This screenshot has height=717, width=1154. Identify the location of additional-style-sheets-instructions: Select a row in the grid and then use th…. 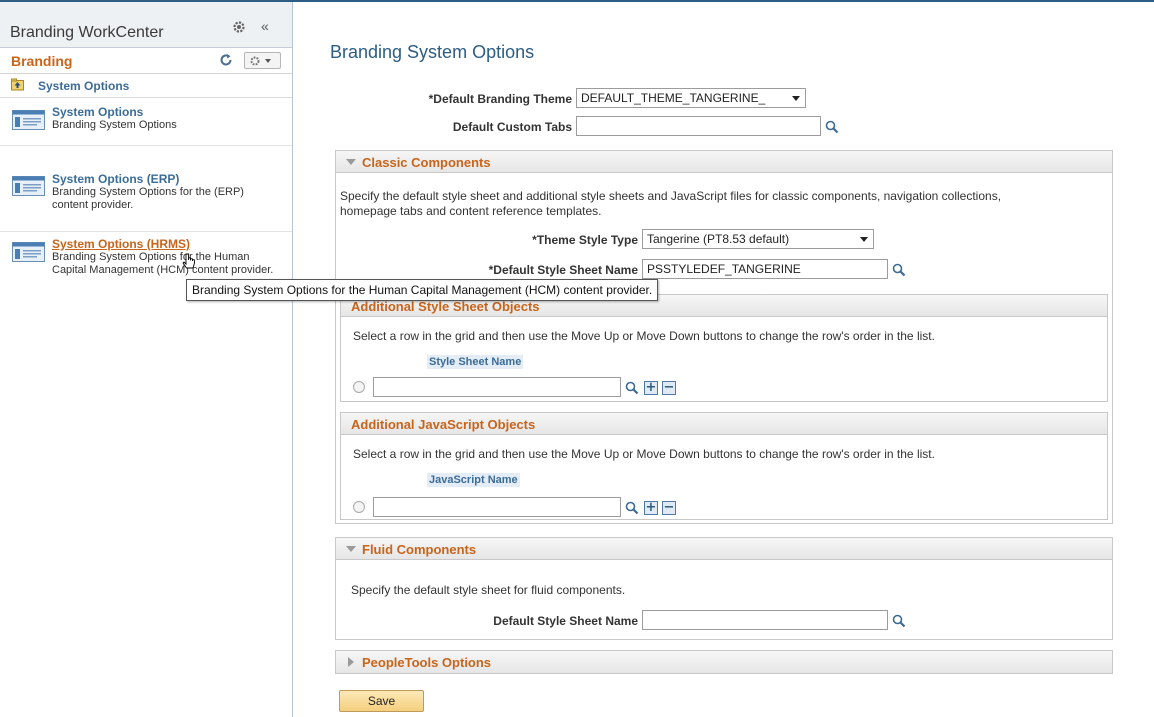
(644, 336).